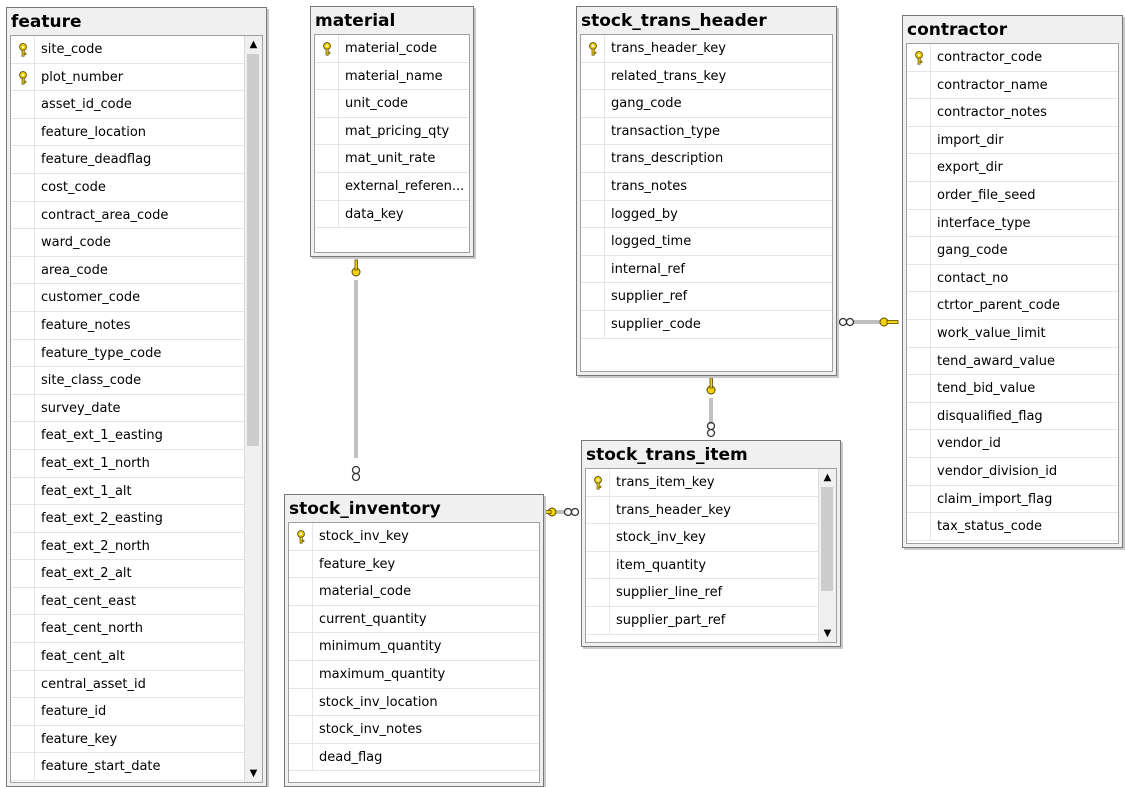 This screenshot has height=787, width=1125. I want to click on column-row: trans_item_key, so click(702, 483).